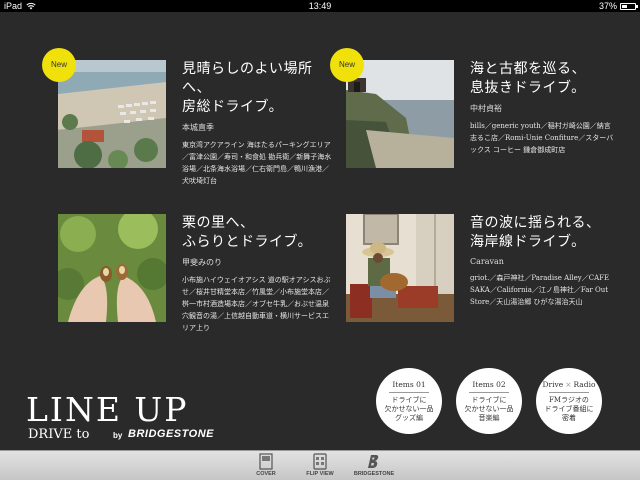 The image size is (640, 480). I want to click on button-line: FMラジオの, so click(569, 400).